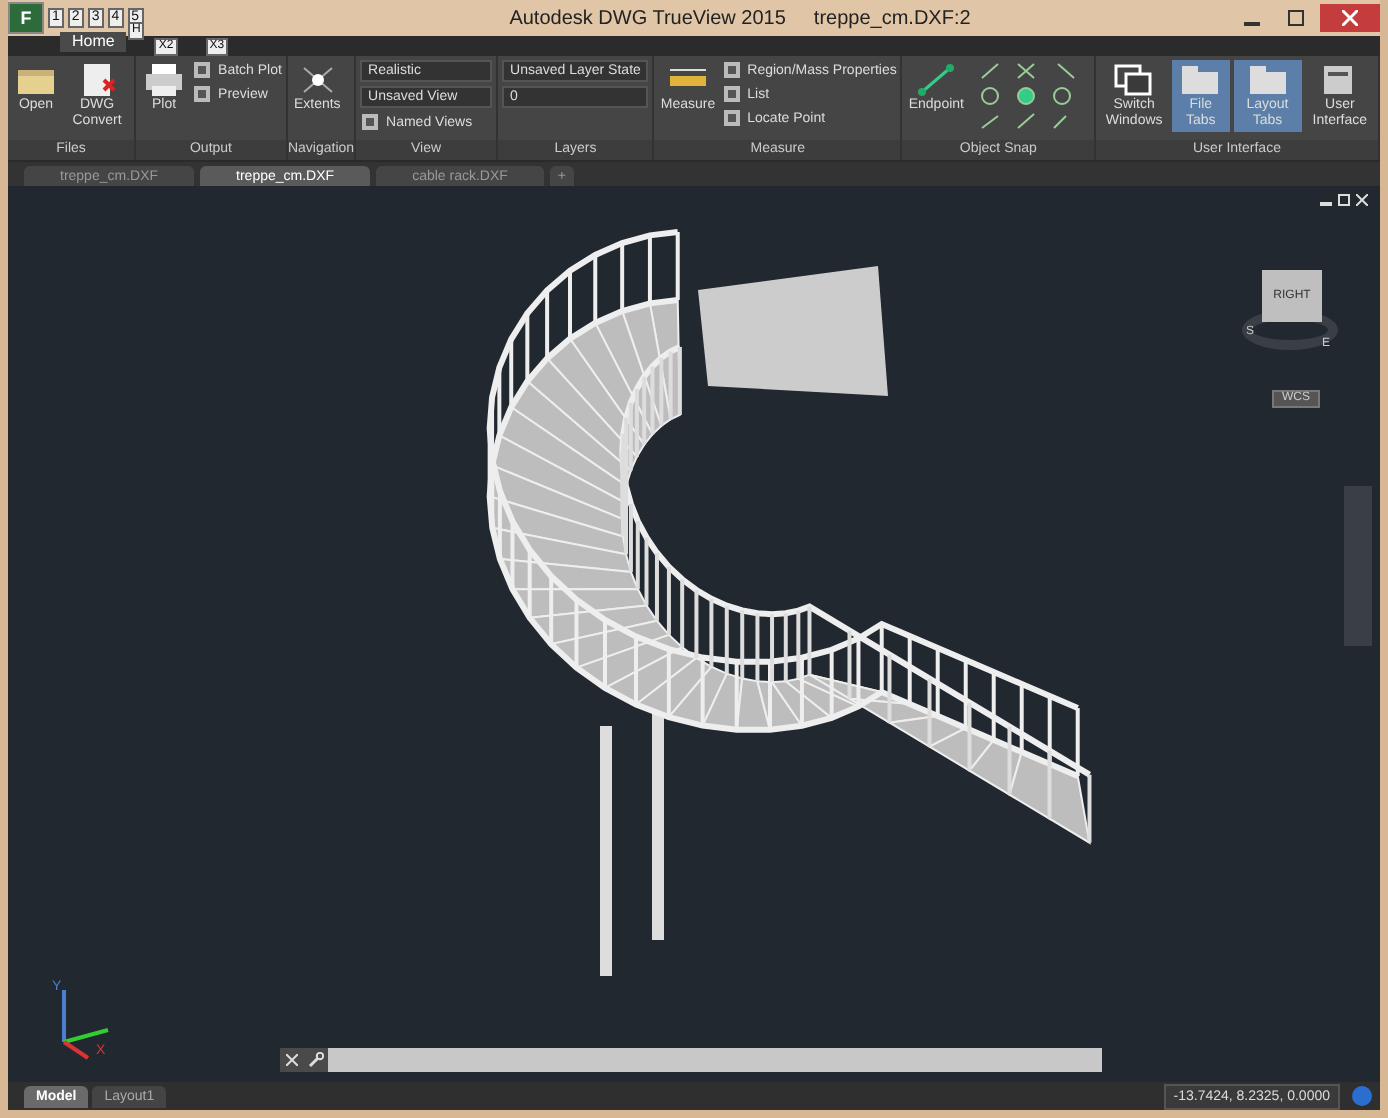  I want to click on document-title: treppe_cm.DXF:2, so click(892, 18).